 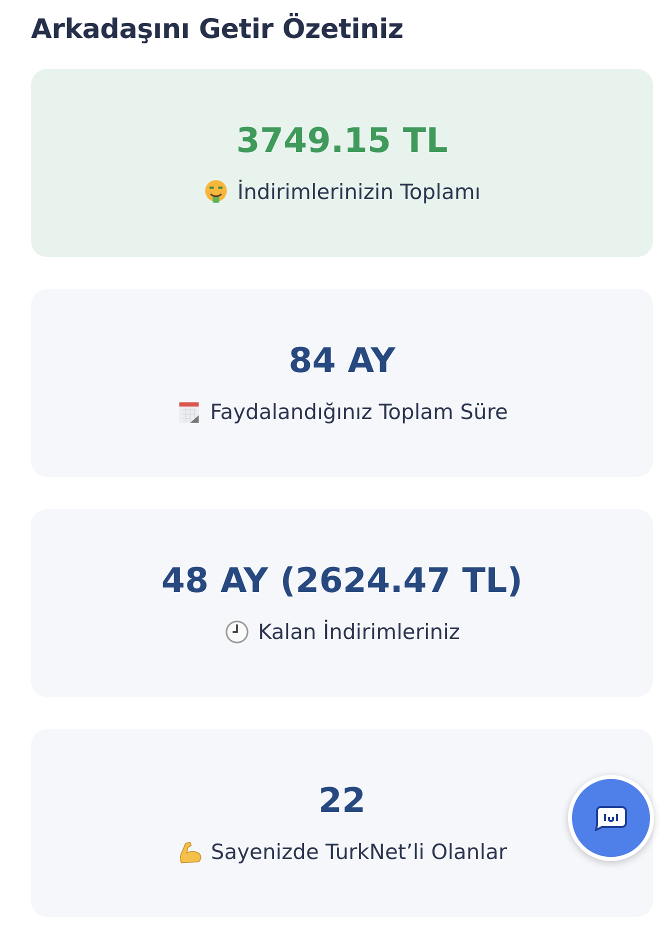 I want to click on stat-label: Kalan İndirimleriniz, so click(x=359, y=632).